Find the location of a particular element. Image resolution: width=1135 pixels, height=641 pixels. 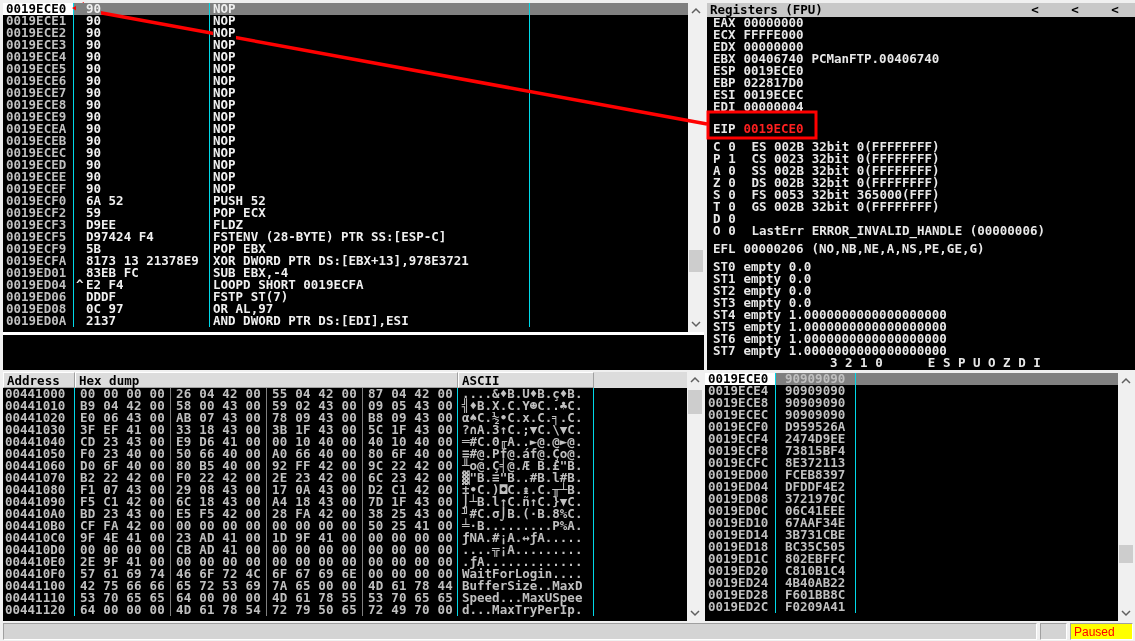

ascii-cell: d...MaxTryPerIp. is located at coordinates (526, 610).